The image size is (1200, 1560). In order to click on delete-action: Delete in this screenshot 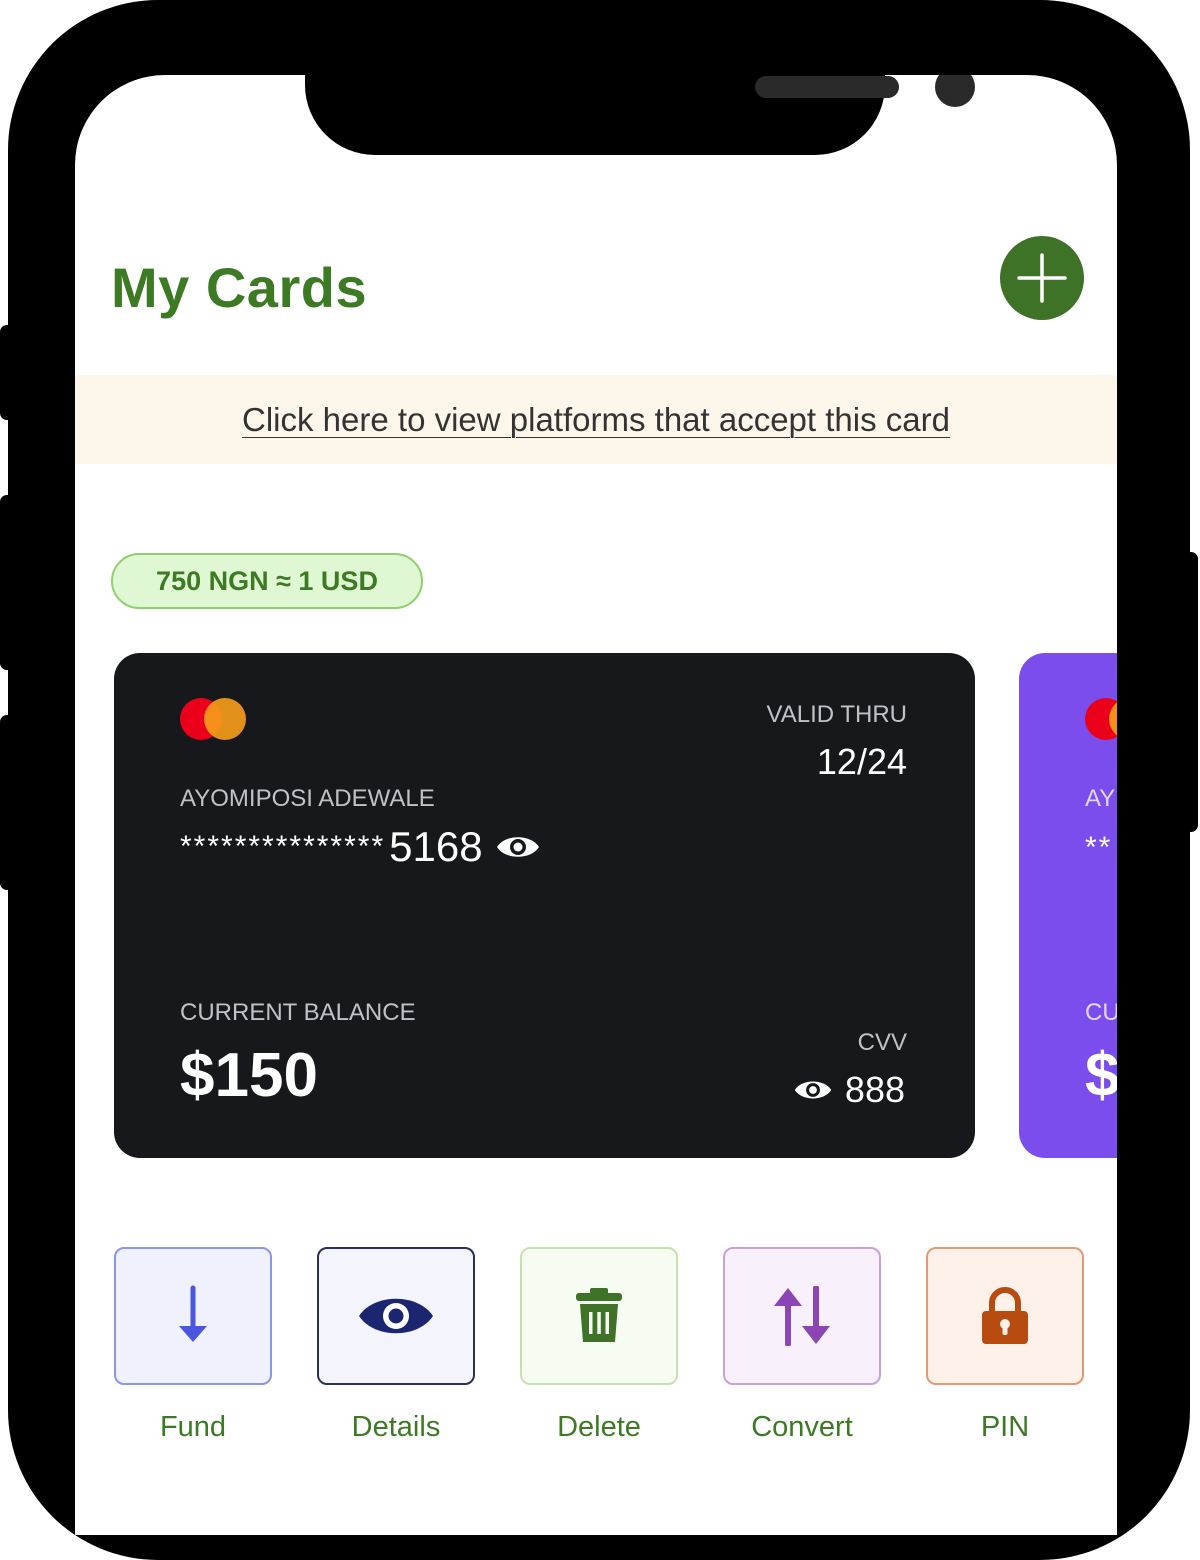, I will do `click(599, 1345)`.